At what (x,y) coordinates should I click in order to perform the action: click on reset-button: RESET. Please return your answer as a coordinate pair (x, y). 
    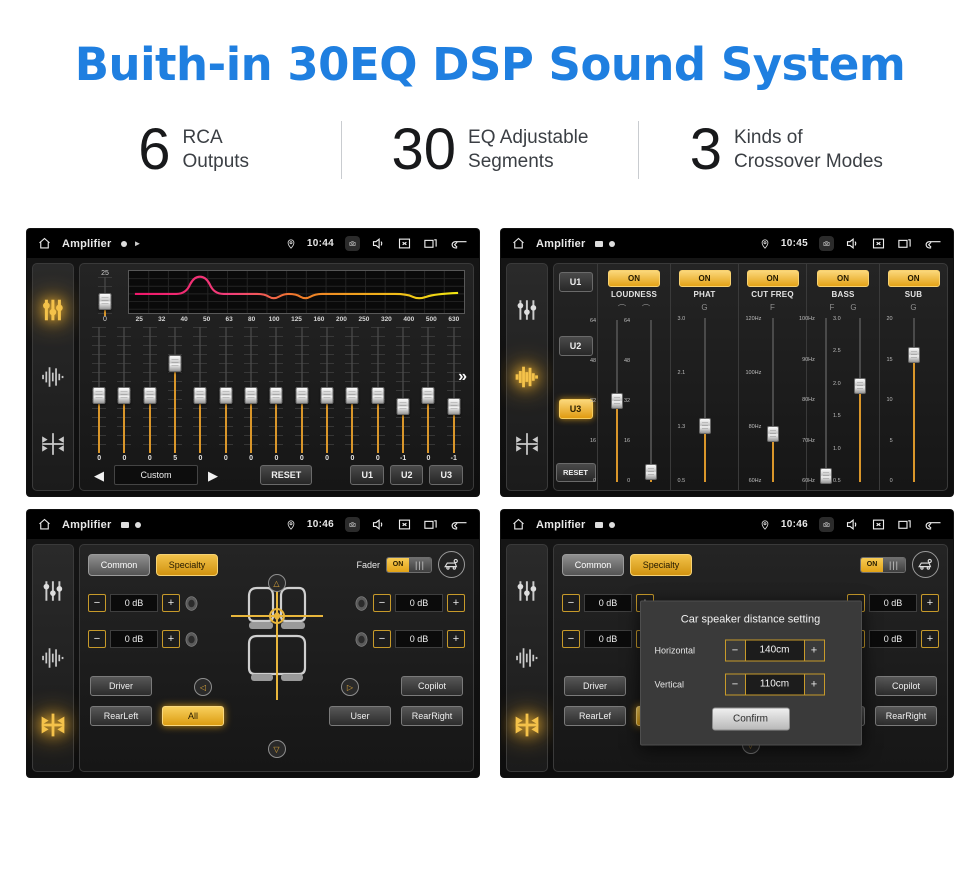
    Looking at the image, I should click on (286, 475).